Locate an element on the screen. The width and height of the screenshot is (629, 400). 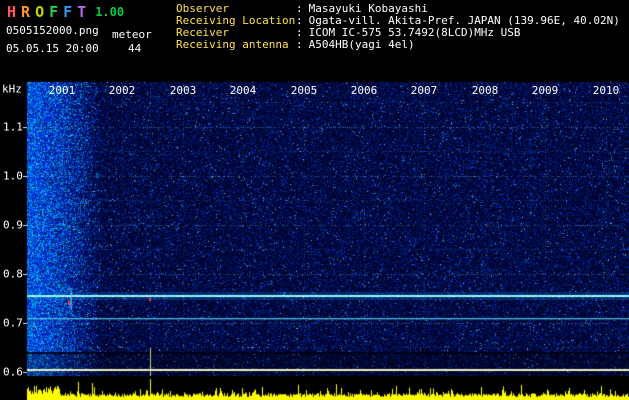
time-tick-label: 2007 is located at coordinates (424, 90).